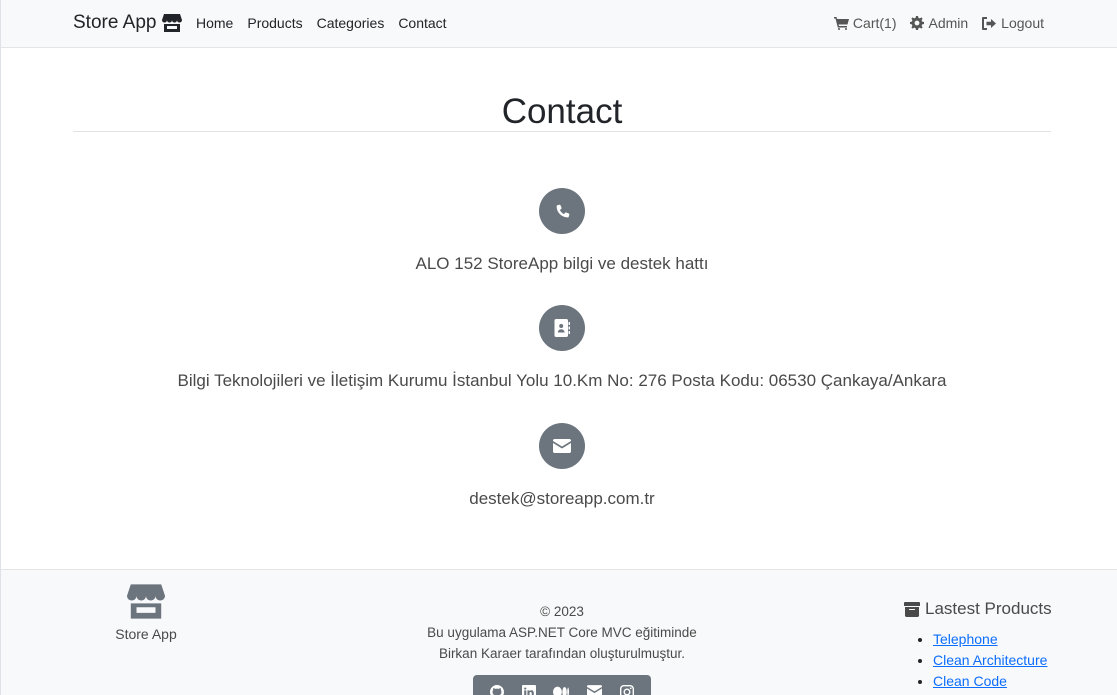 The width and height of the screenshot is (1117, 695). What do you see at coordinates (965, 639) in the screenshot?
I see `product-link-telephone: Telephone` at bounding box center [965, 639].